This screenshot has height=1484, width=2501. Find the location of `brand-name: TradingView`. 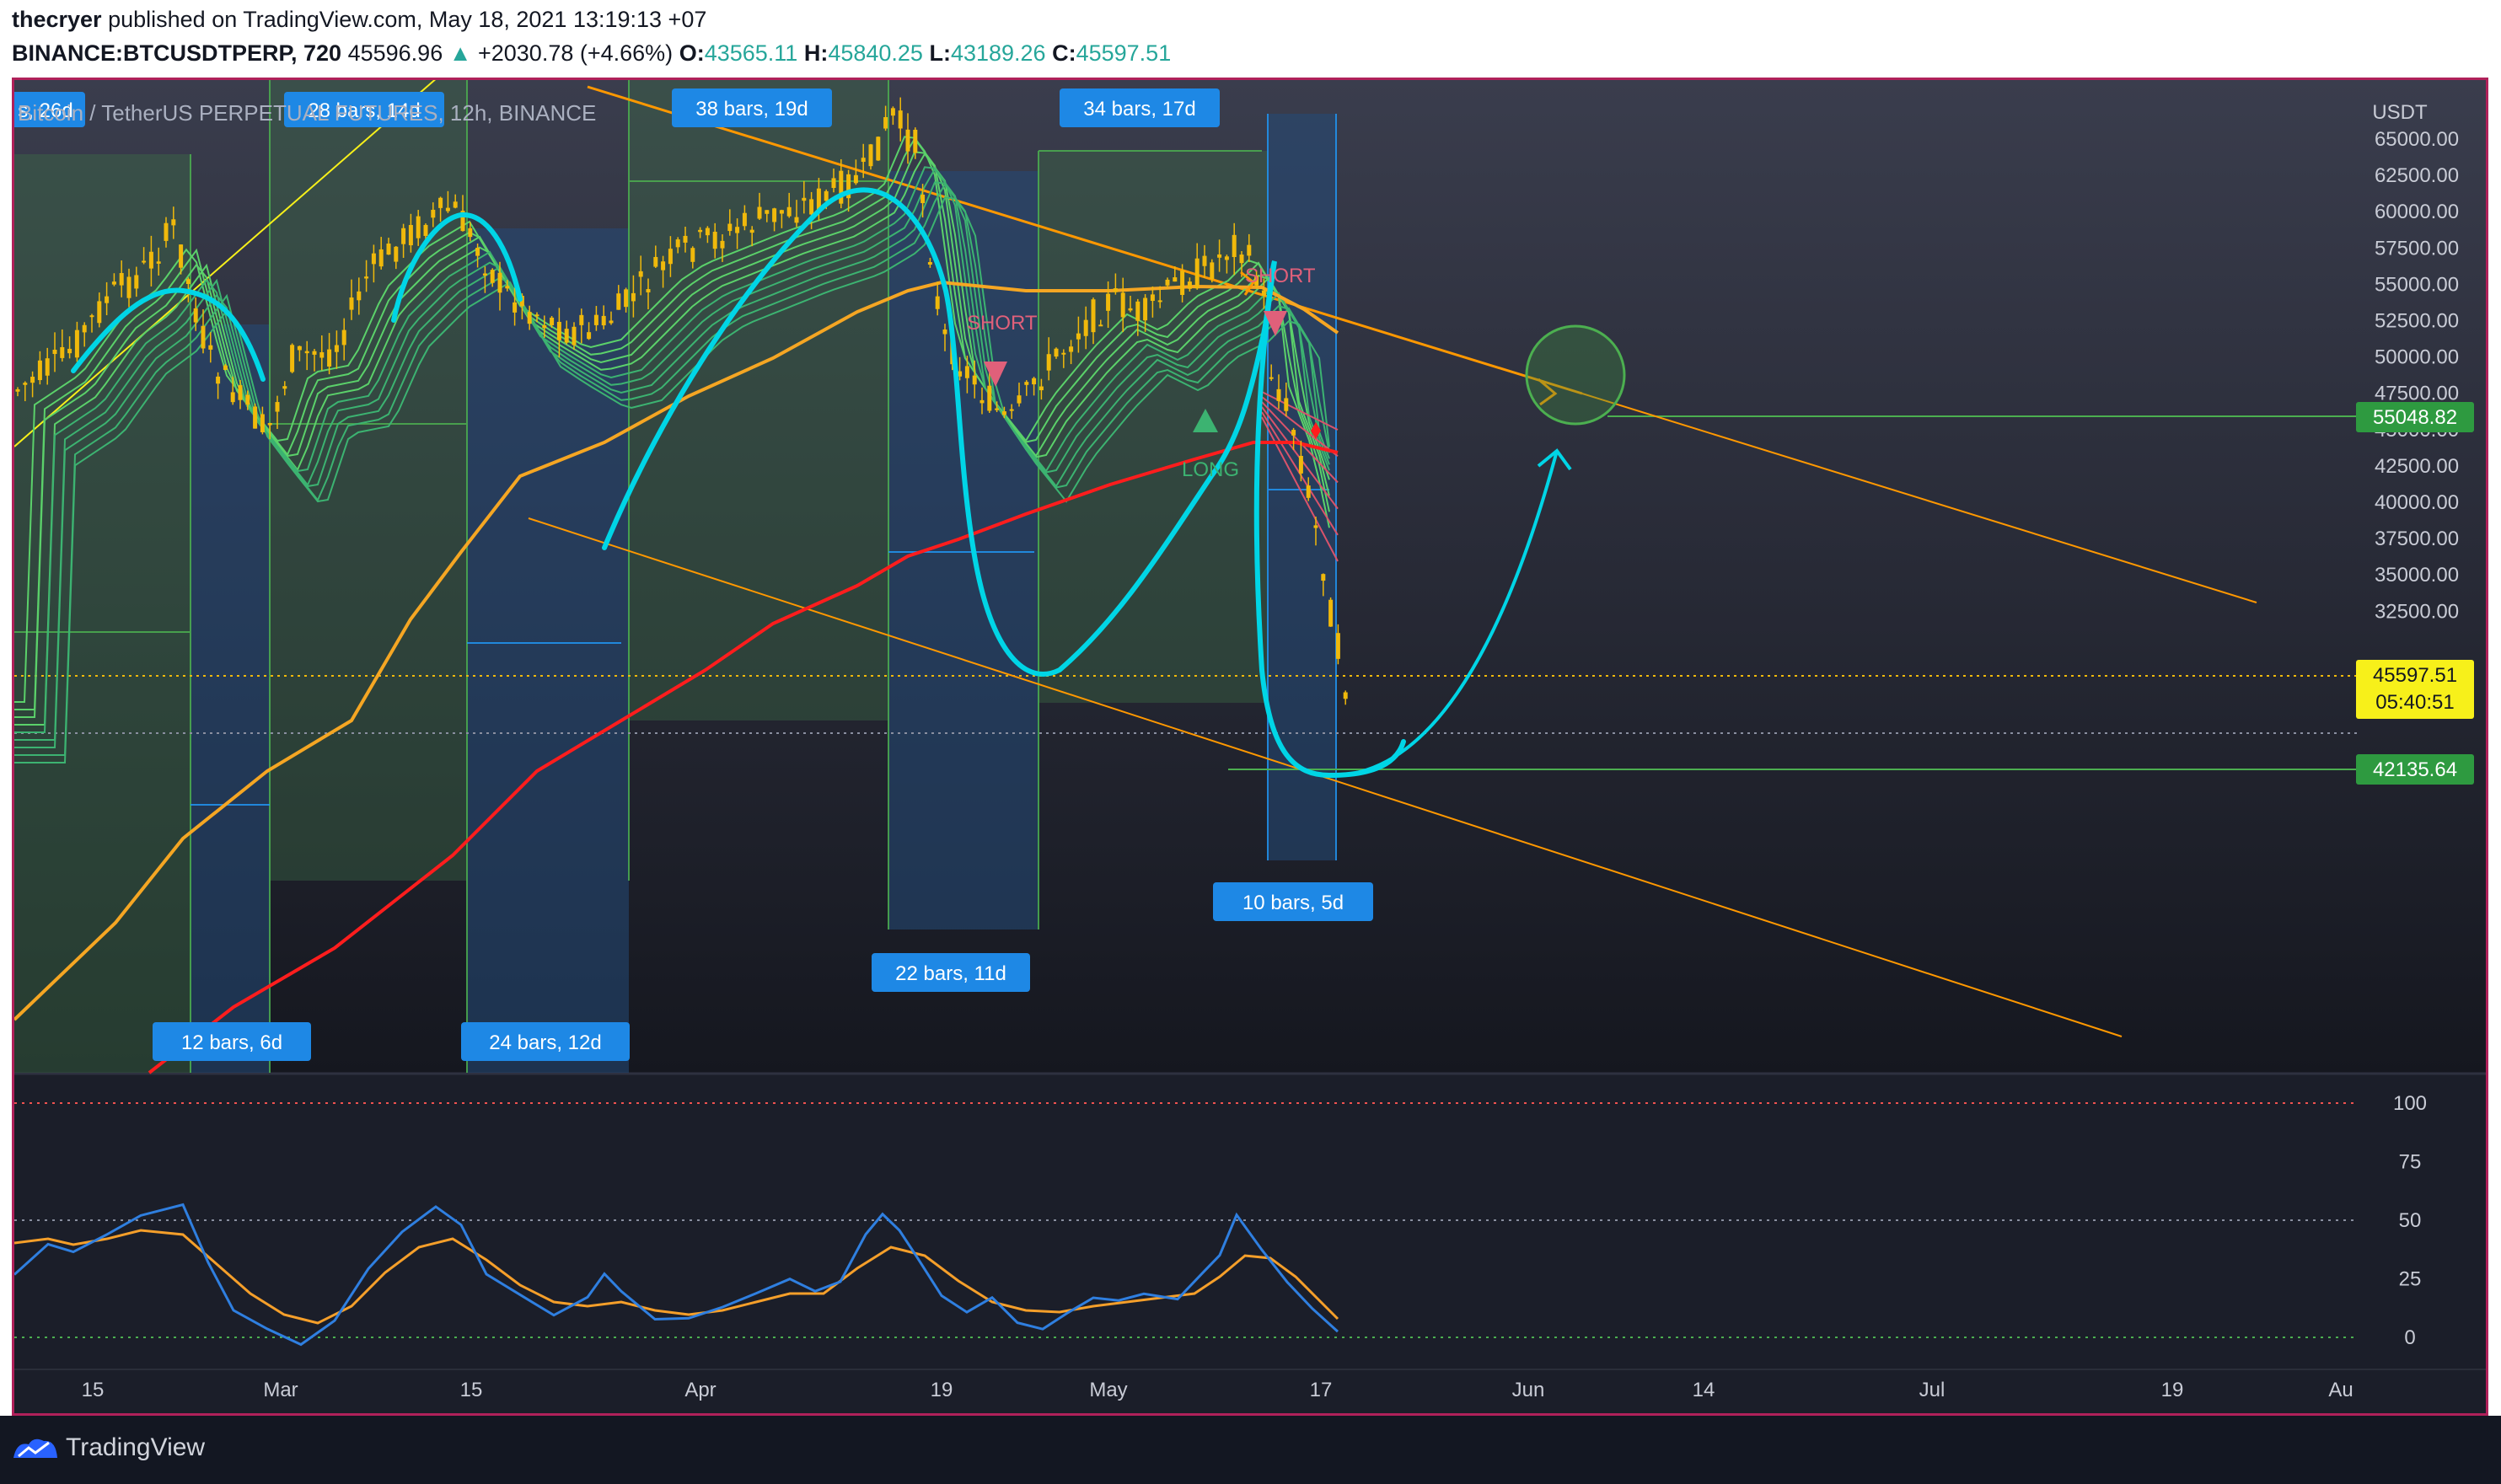

brand-name: TradingView is located at coordinates (136, 1447).